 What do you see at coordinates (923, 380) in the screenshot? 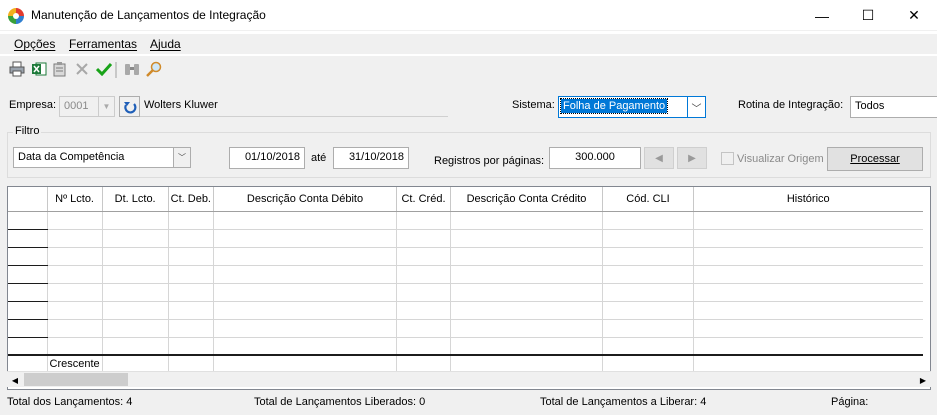
I see `scroll-right-icon: ▶` at bounding box center [923, 380].